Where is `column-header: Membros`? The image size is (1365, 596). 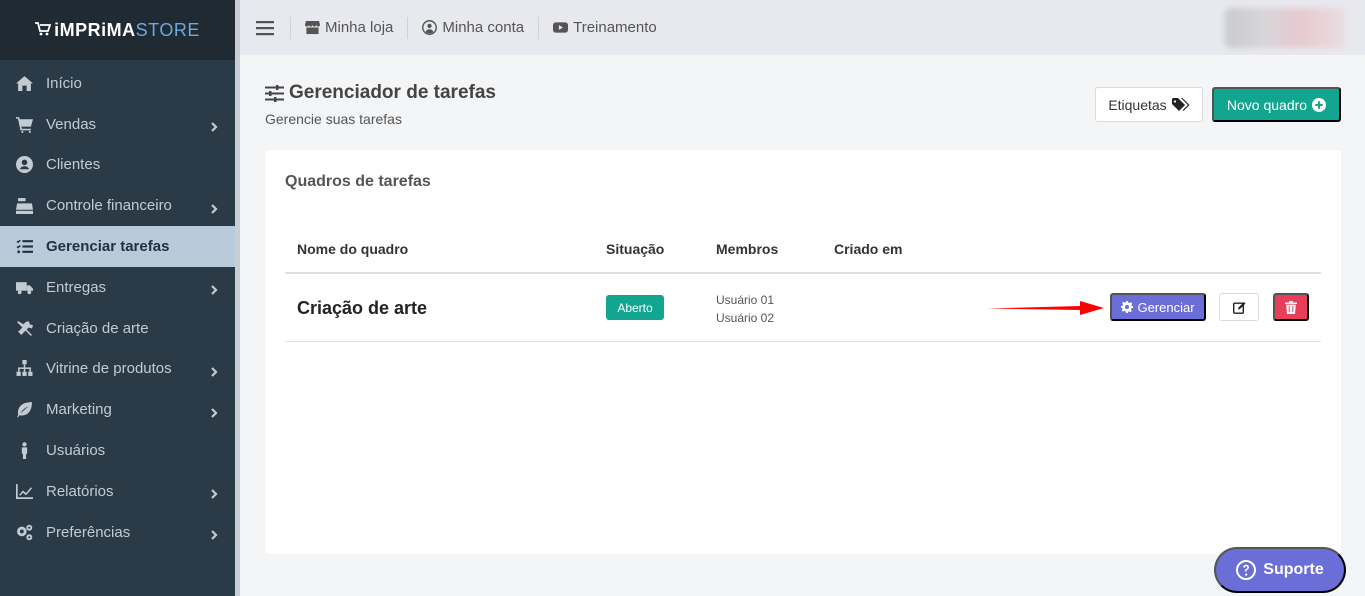
column-header: Membros is located at coordinates (747, 249).